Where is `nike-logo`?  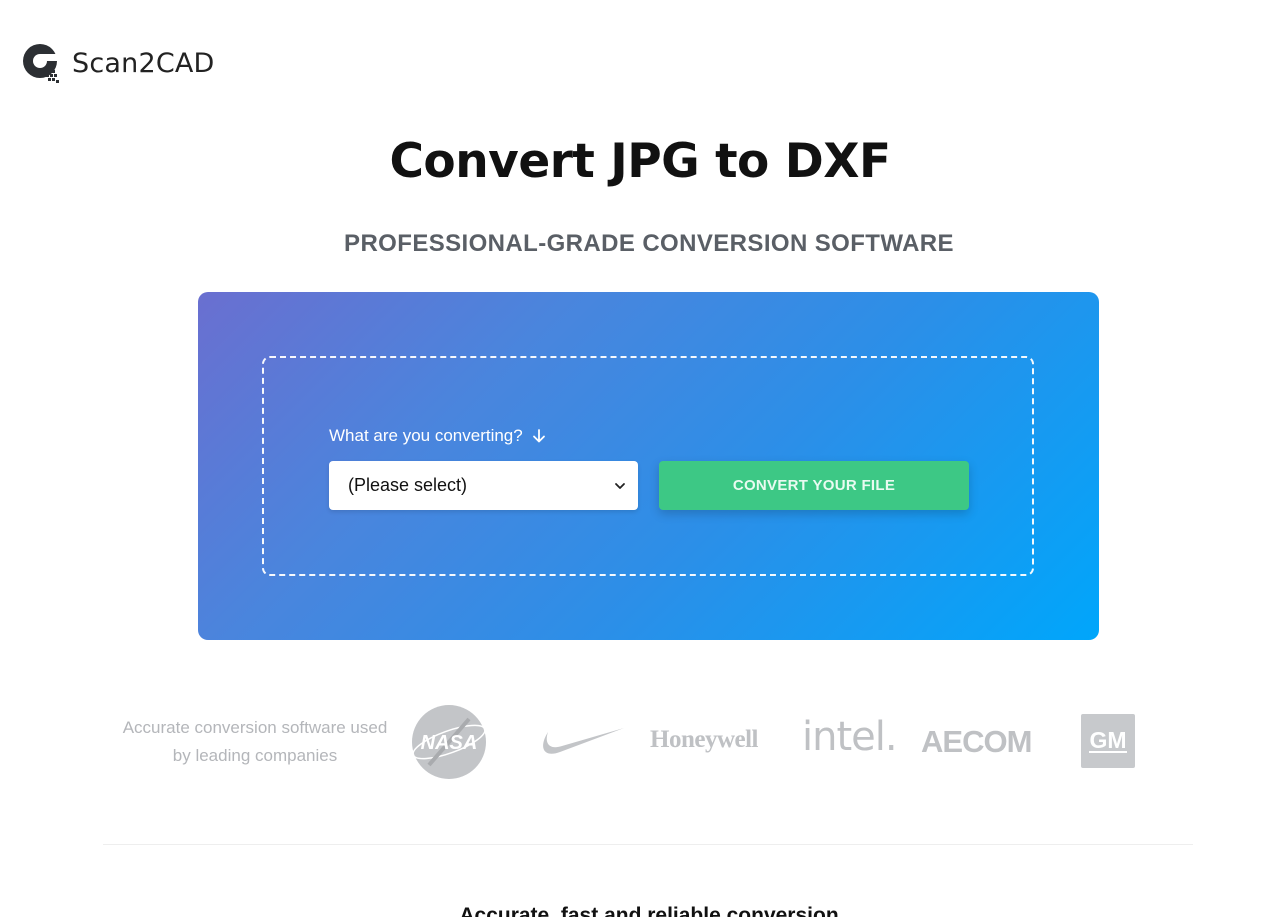
nike-logo is located at coordinates (583, 741).